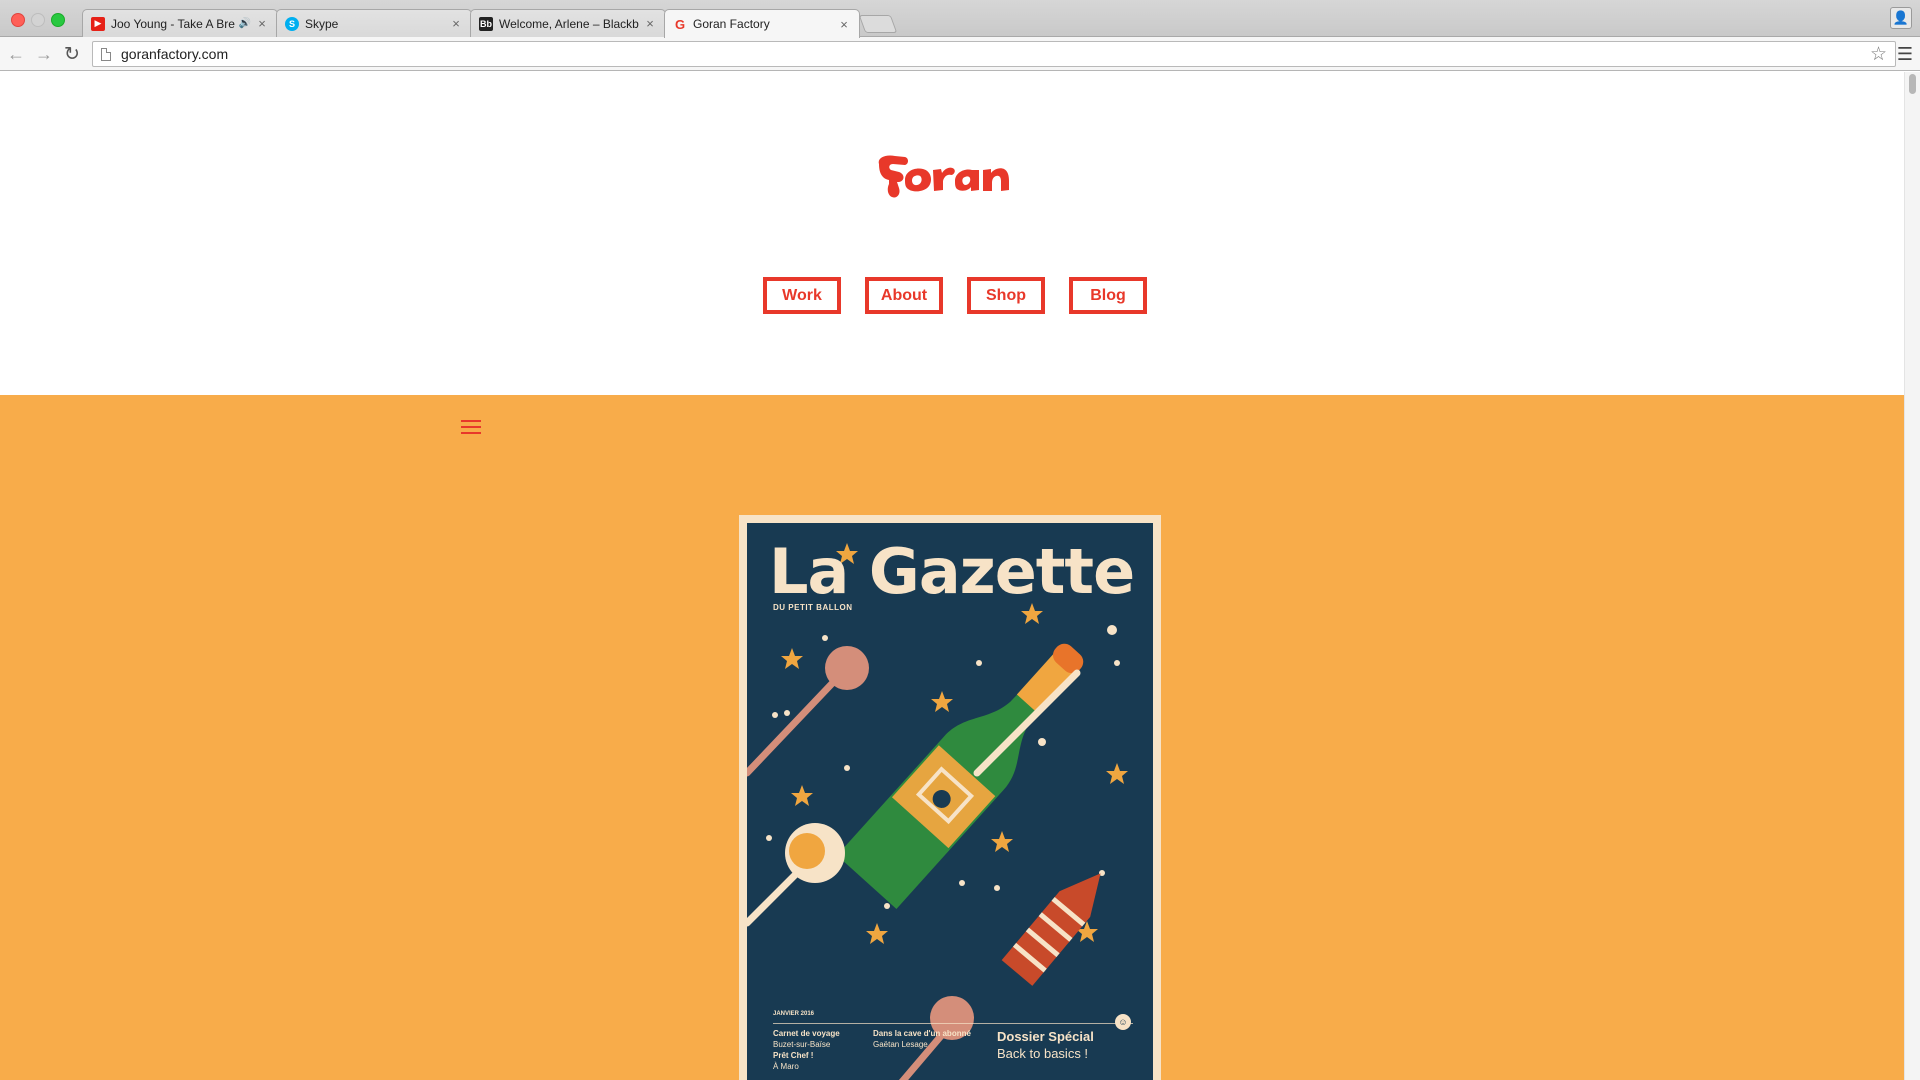 The height and width of the screenshot is (1080, 1920). What do you see at coordinates (1912, 84) in the screenshot?
I see `scrollbar-thumb` at bounding box center [1912, 84].